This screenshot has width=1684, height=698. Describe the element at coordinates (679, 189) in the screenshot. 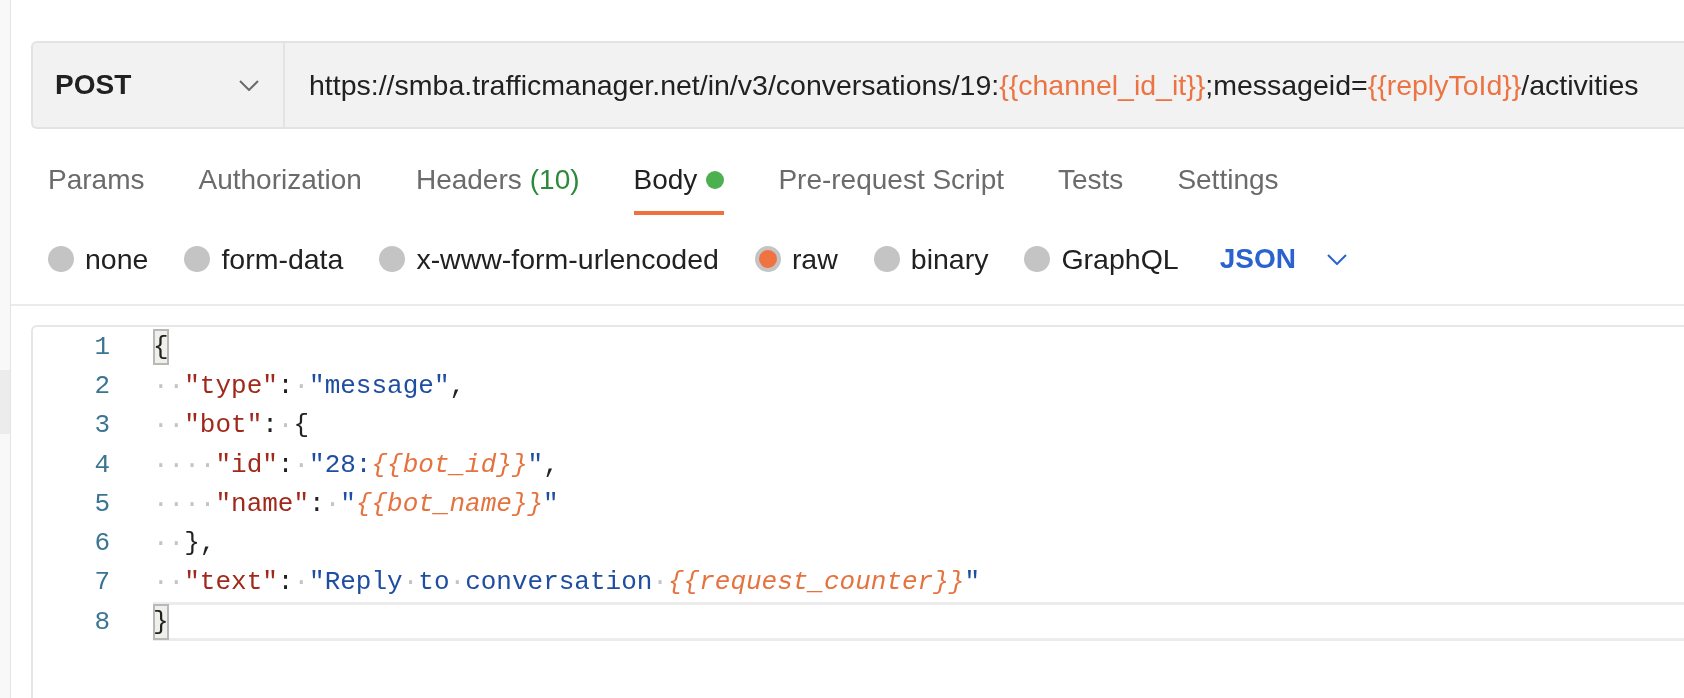

I see `tab: Body` at that location.